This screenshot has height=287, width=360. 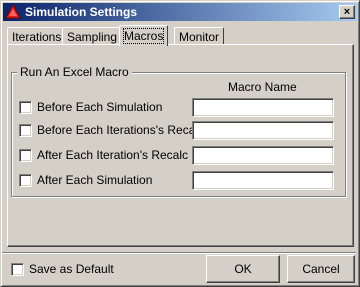 I want to click on before-recalc-label: Before Each Iterations's Recalc, so click(x=121, y=130).